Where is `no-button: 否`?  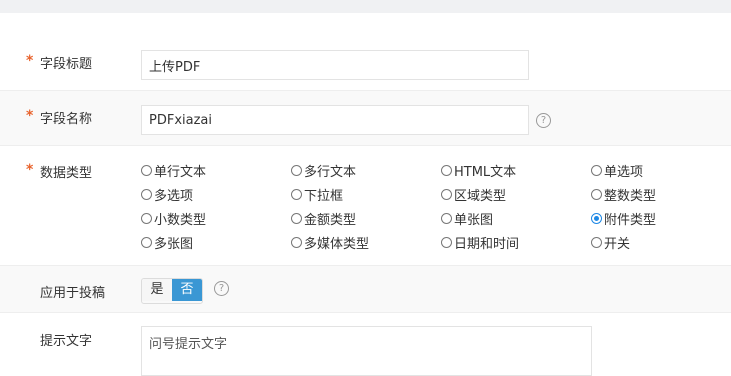
no-button: 否 is located at coordinates (187, 290).